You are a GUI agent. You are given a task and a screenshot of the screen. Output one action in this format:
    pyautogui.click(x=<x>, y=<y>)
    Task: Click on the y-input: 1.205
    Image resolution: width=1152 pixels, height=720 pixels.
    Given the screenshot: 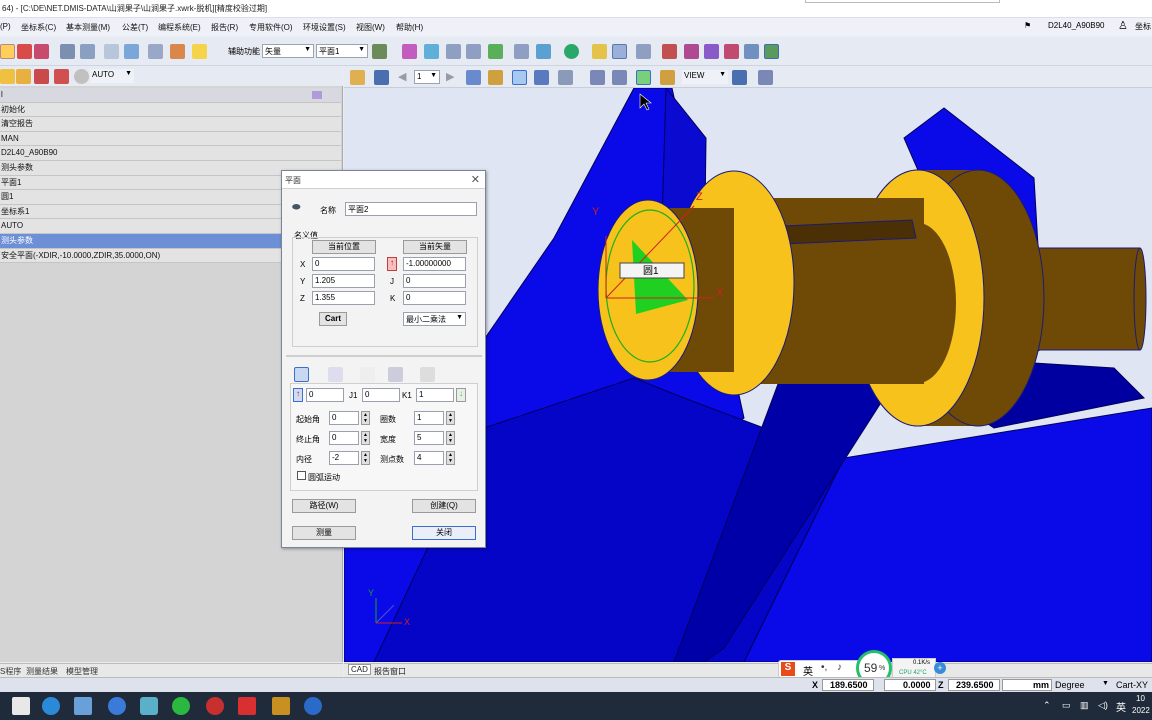 What is the action you would take?
    pyautogui.click(x=343, y=281)
    